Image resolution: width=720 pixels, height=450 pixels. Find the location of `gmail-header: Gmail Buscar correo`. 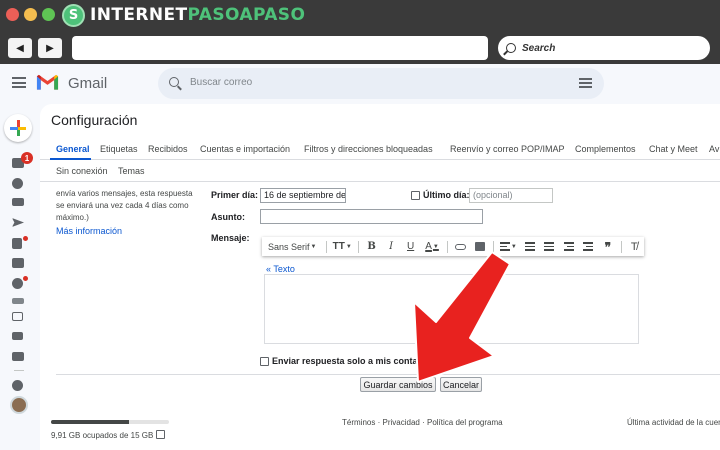

gmail-header: Gmail Buscar correo is located at coordinates (360, 84).